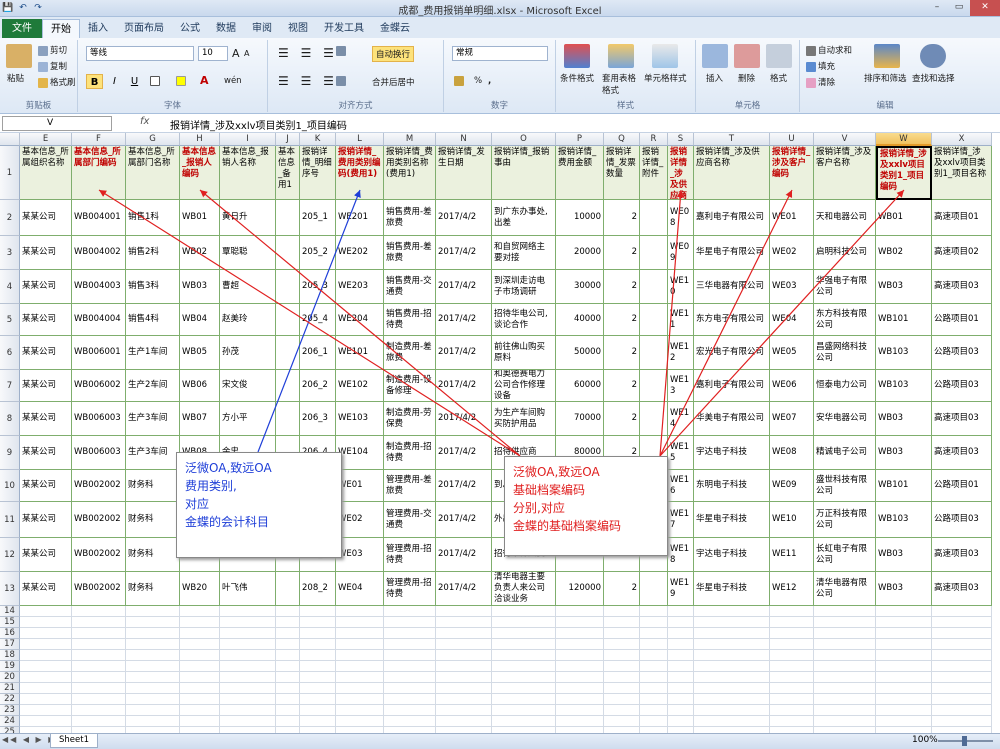  Describe the element at coordinates (845, 453) in the screenshot. I see `table-cell: 精诚电子公司` at that location.